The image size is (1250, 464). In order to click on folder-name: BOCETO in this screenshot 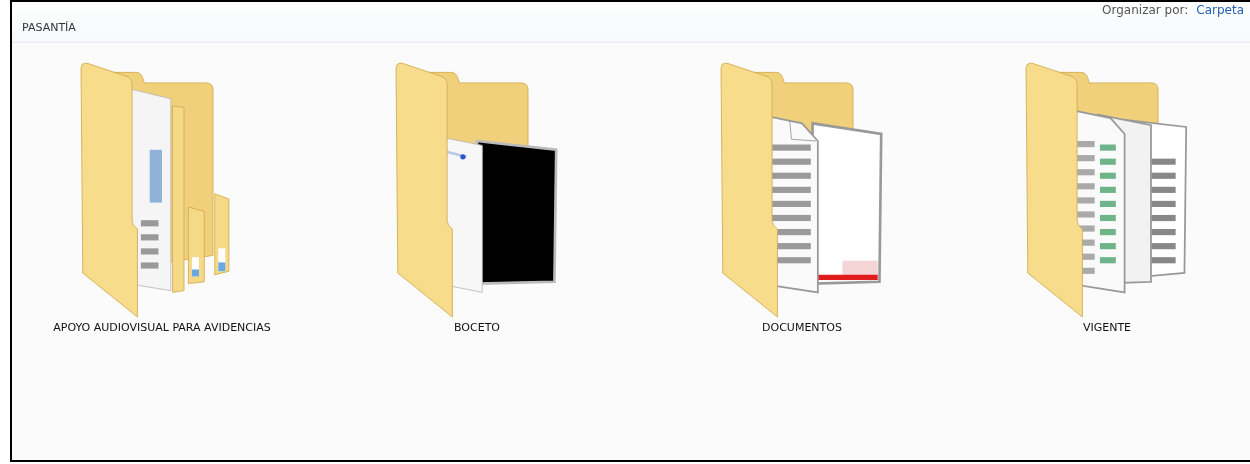, I will do `click(477, 327)`.